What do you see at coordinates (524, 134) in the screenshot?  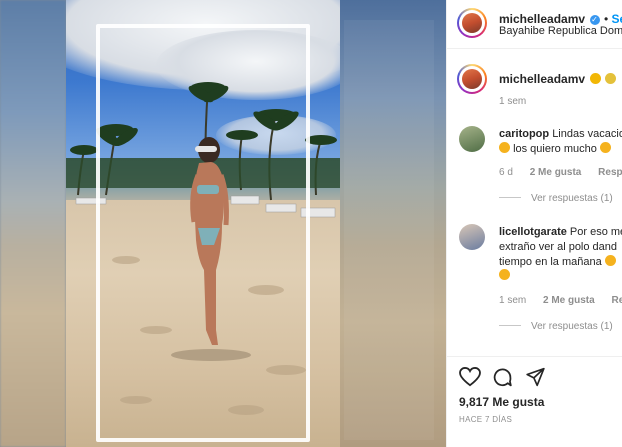 I see `comment-username: caritopop` at bounding box center [524, 134].